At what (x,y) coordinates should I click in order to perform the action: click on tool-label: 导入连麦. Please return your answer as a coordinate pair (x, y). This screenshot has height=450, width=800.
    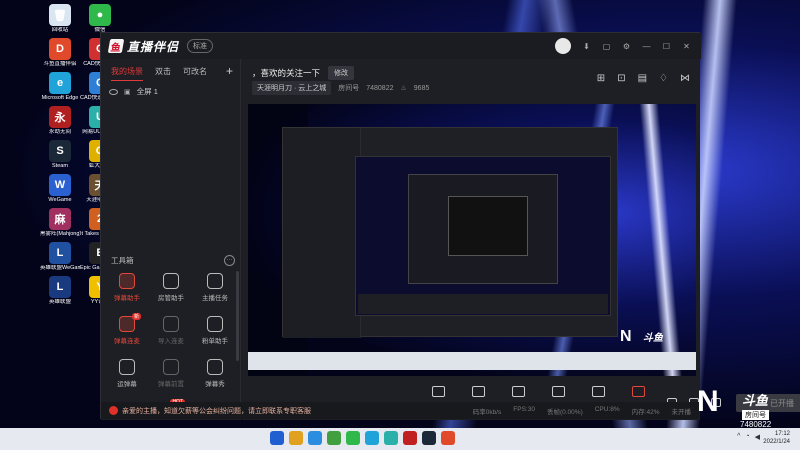
    Looking at the image, I should click on (171, 341).